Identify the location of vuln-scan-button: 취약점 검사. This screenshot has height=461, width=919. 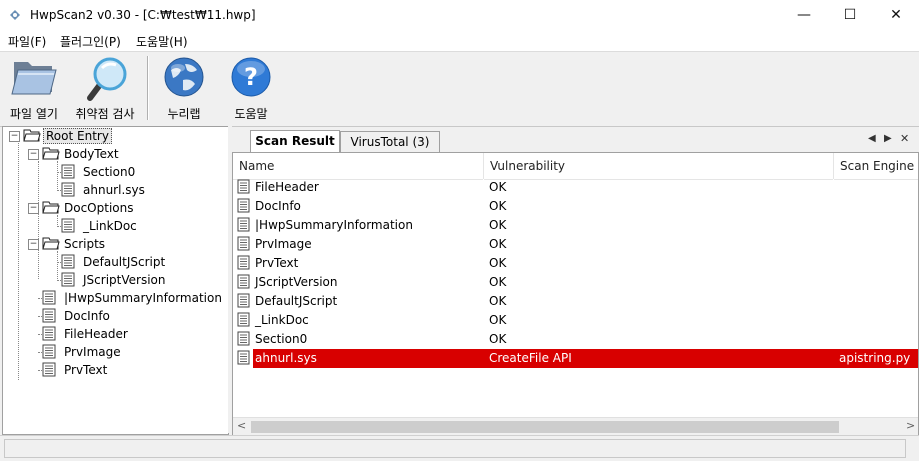
(105, 88).